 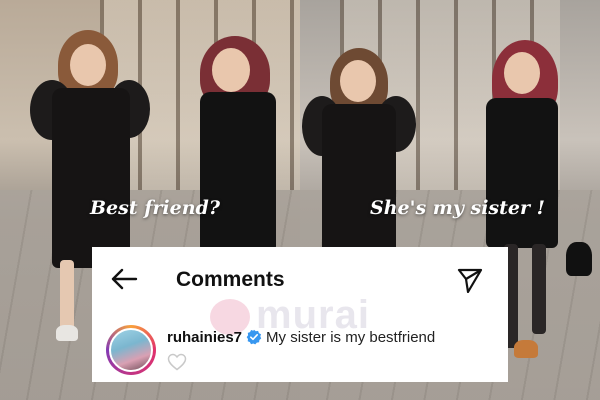 I want to click on comments-header: Comments, so click(x=300, y=278).